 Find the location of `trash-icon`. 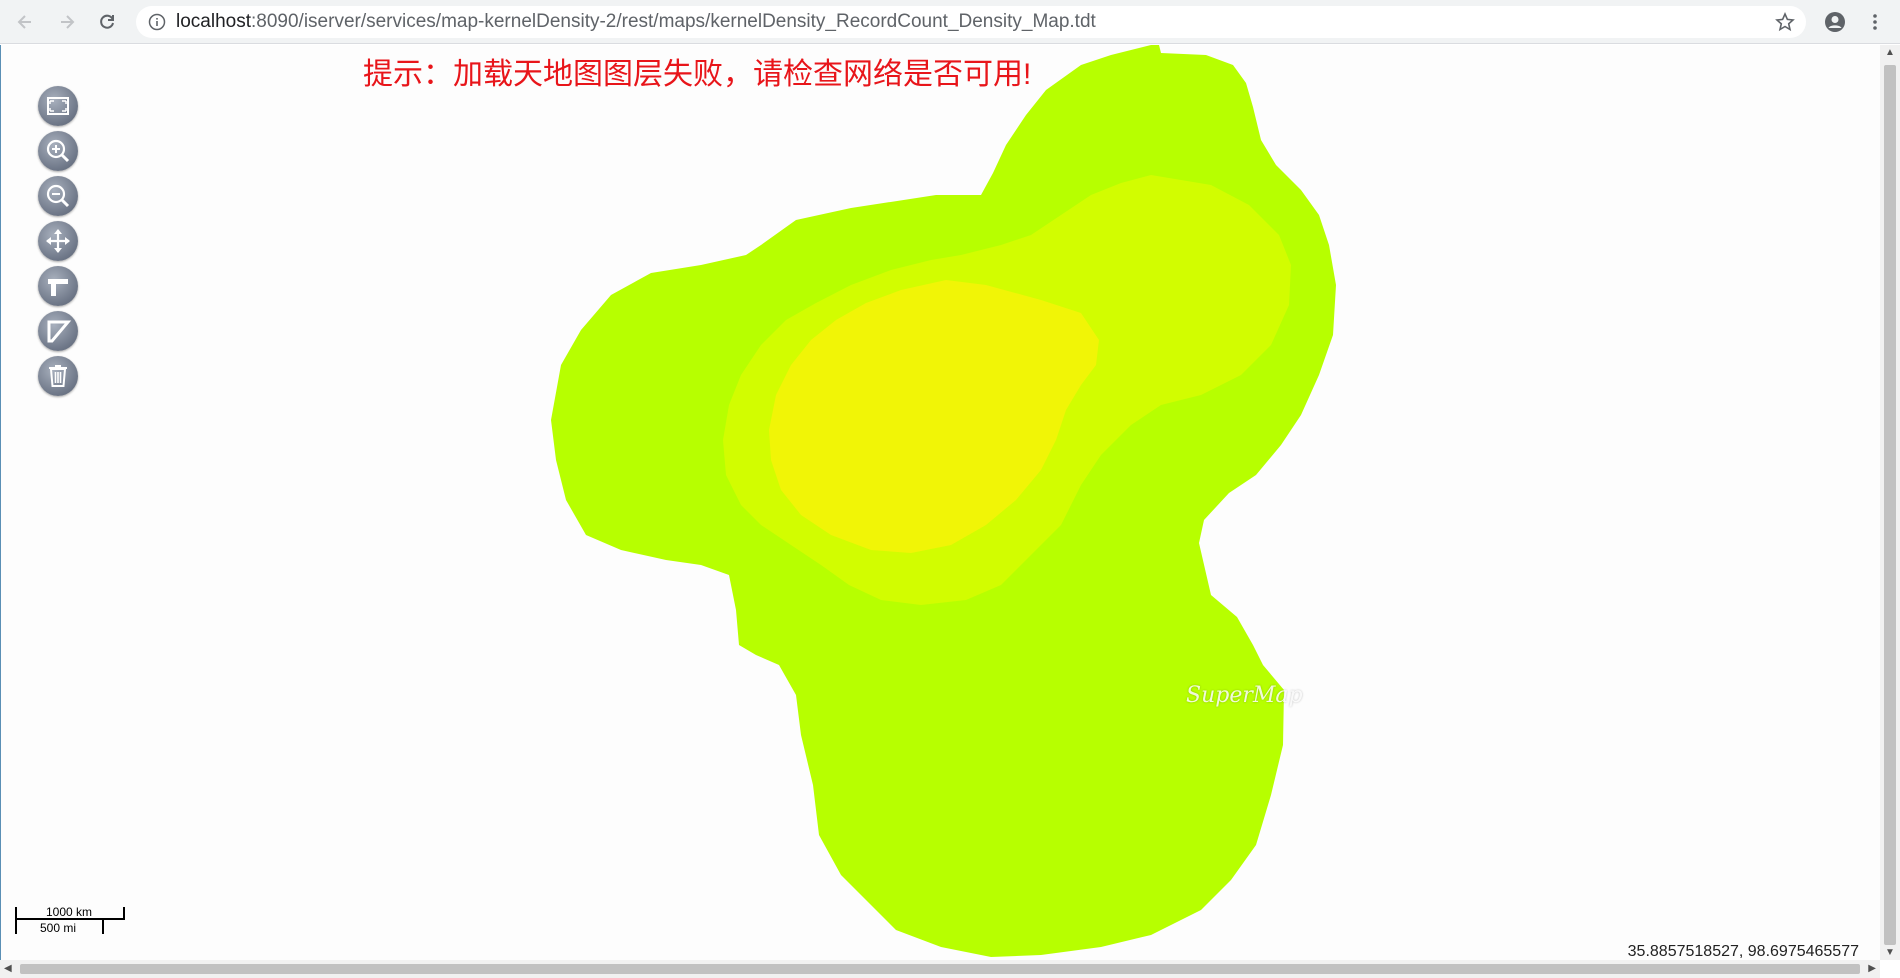

trash-icon is located at coordinates (58, 376).